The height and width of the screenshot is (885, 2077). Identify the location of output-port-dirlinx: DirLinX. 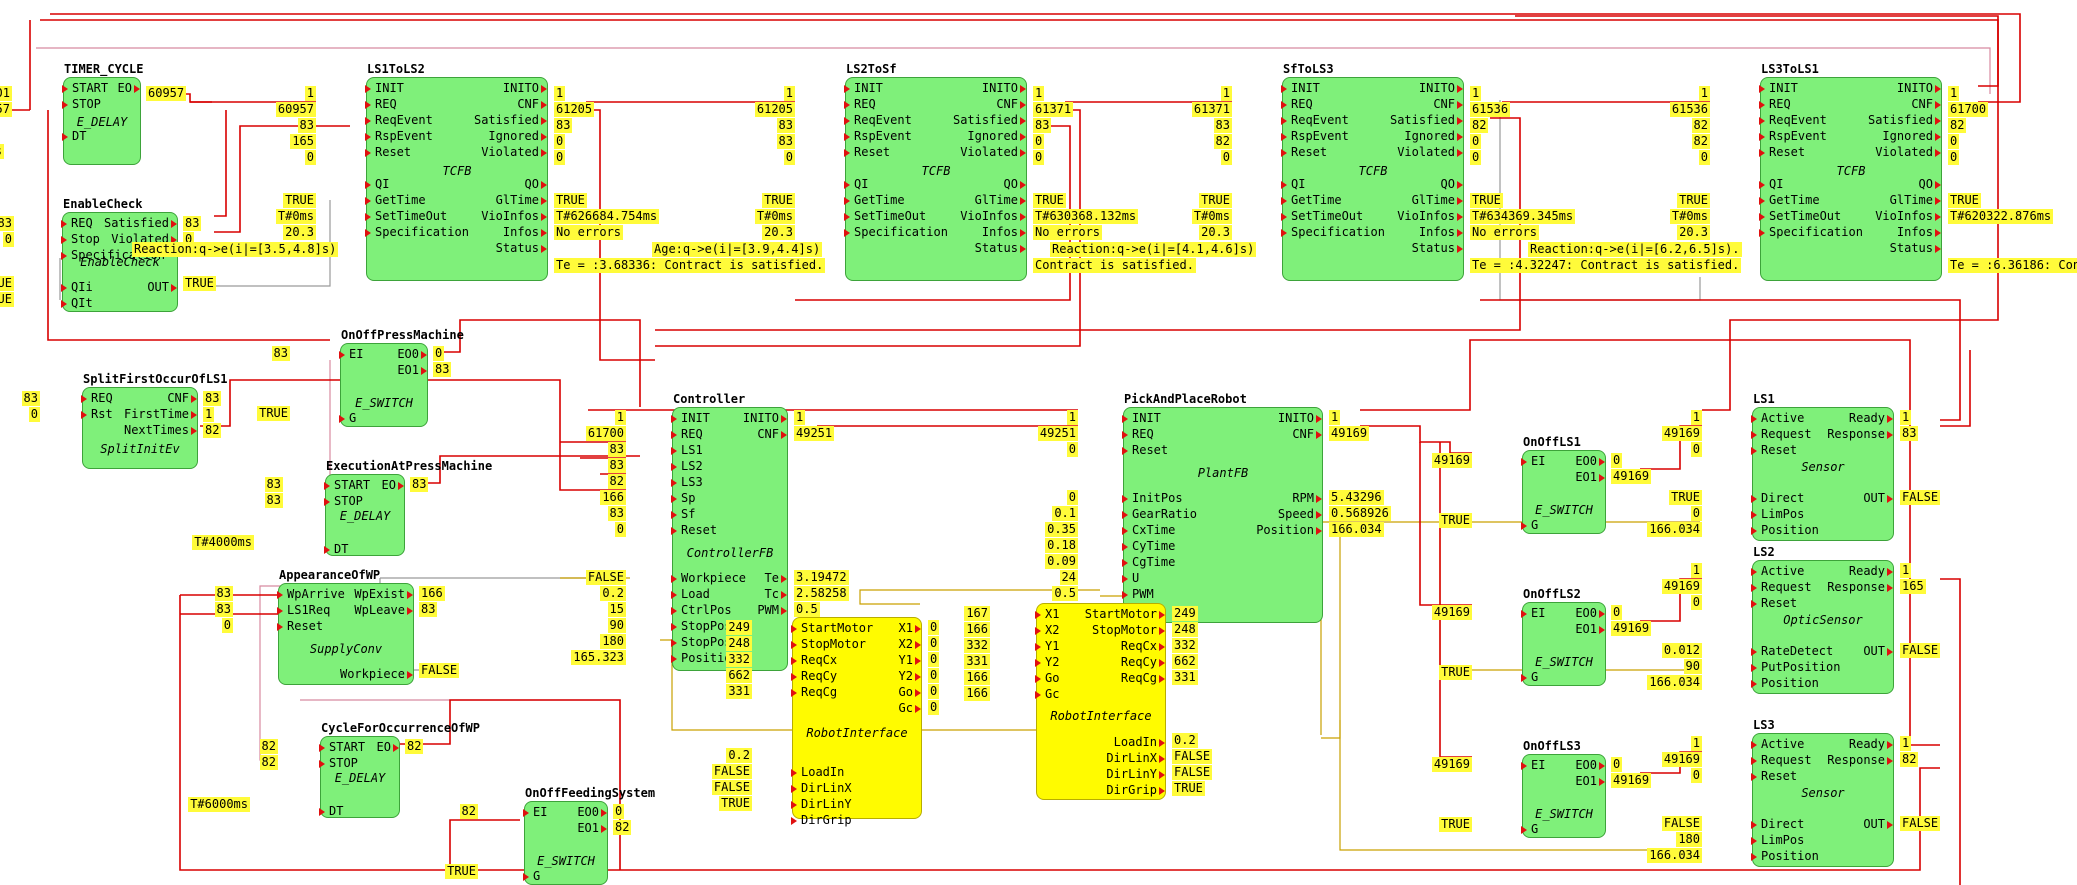
(1135, 758).